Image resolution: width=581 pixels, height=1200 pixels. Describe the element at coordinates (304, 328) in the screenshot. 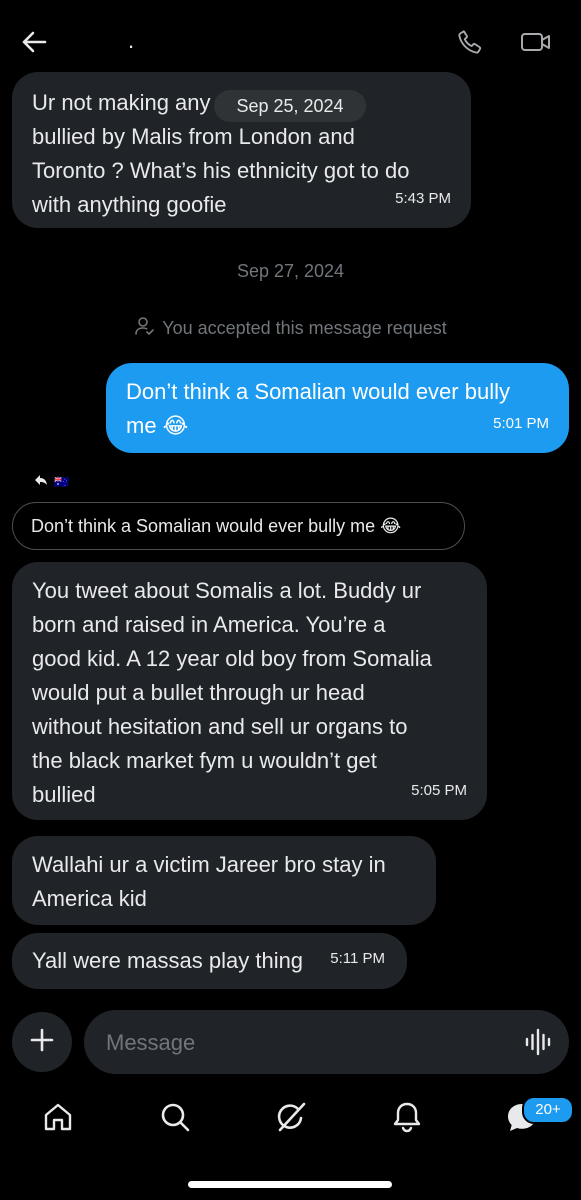

I see `system-notice-text: You accepted this message request` at that location.